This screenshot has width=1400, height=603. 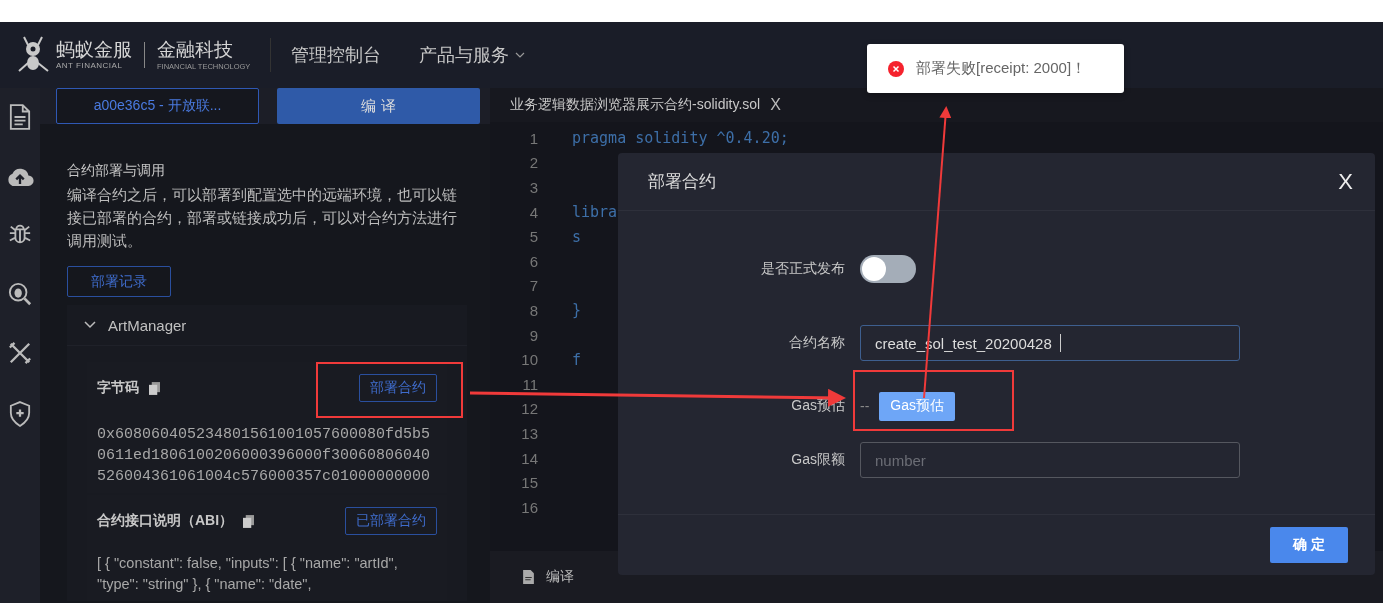 What do you see at coordinates (529, 409) in the screenshot?
I see `line-number: 12` at bounding box center [529, 409].